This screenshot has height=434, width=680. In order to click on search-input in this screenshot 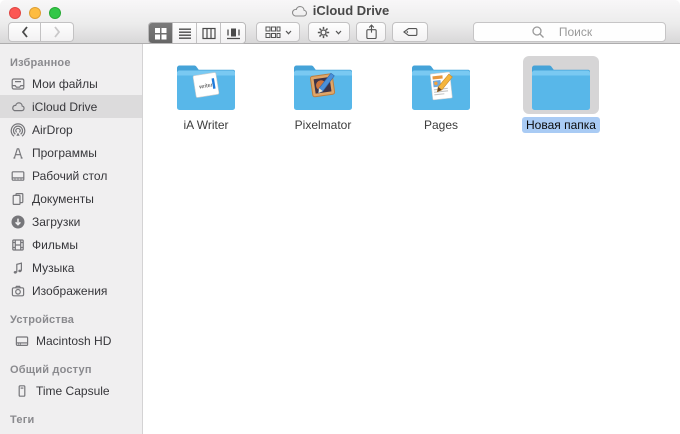, I will do `click(569, 32)`.